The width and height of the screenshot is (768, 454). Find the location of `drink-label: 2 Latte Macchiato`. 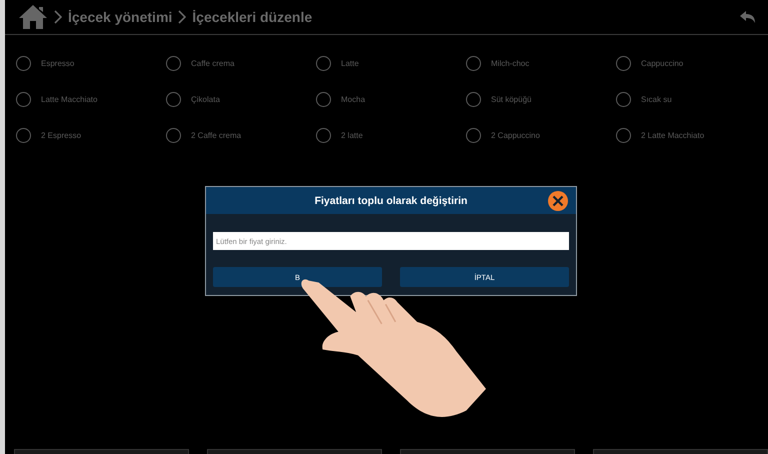

drink-label: 2 Latte Macchiato is located at coordinates (672, 135).